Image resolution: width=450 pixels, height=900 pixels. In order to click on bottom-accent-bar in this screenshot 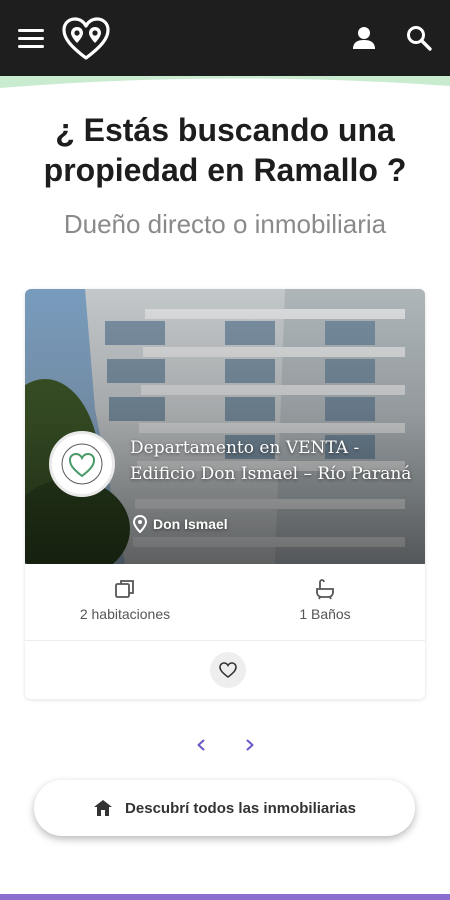, I will do `click(225, 897)`.